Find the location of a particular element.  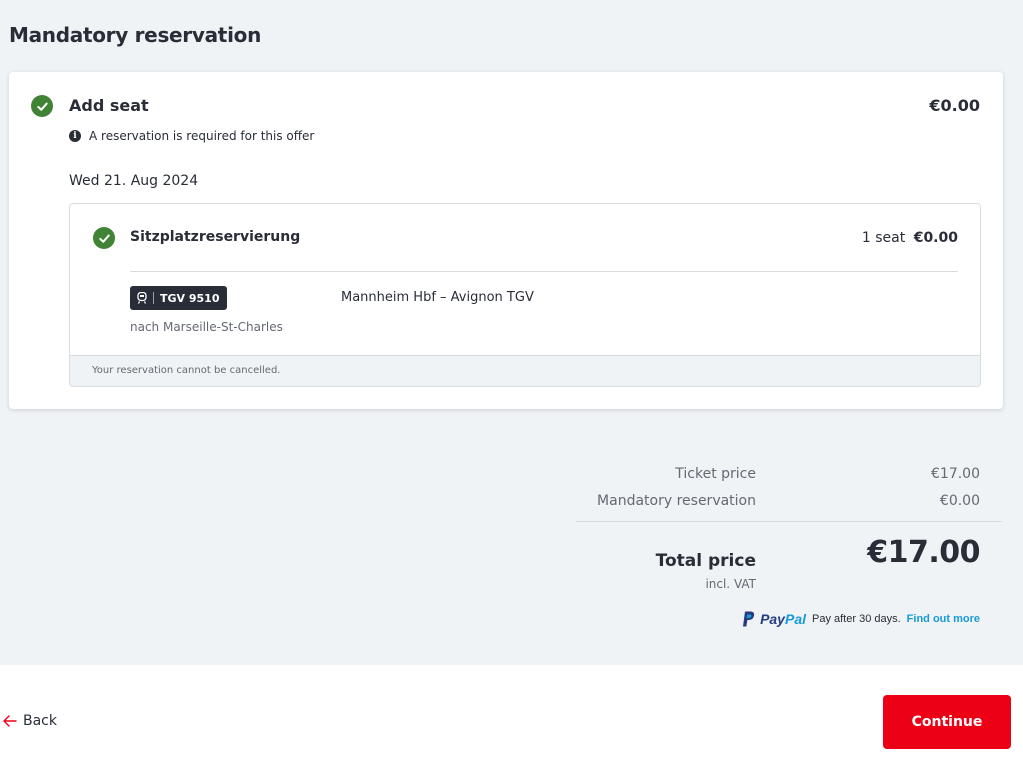

travel-date: Wed 21. Aug 2024 is located at coordinates (134, 181).